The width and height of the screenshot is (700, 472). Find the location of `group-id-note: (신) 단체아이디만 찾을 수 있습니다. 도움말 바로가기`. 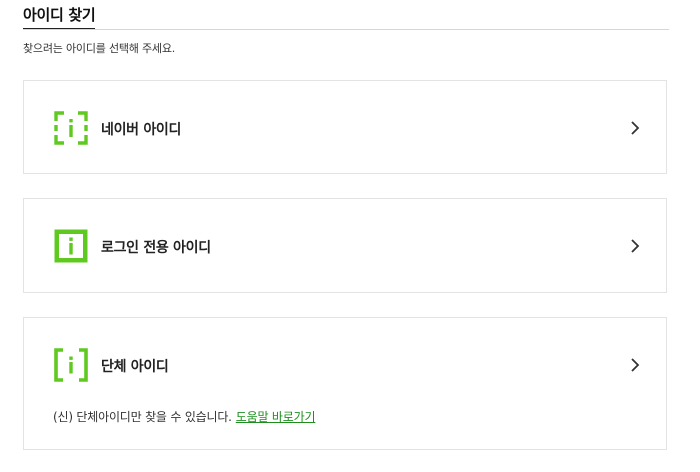

group-id-note: (신) 단체아이디만 찾을 수 있습니다. 도움말 바로가기 is located at coordinates (184, 416).